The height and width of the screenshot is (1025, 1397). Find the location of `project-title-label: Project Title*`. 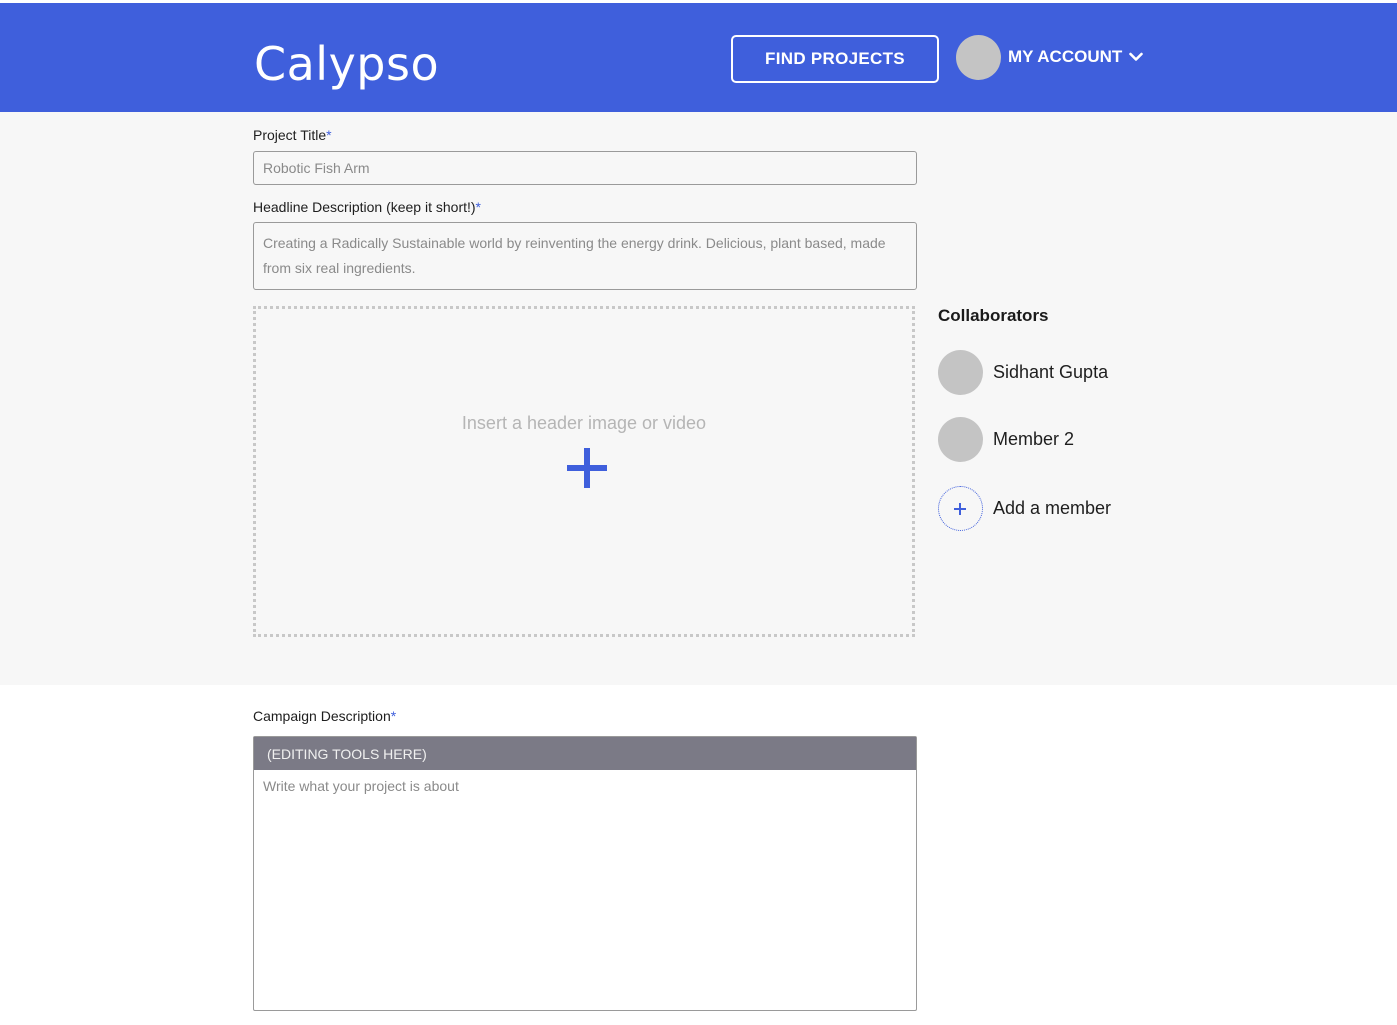

project-title-label: Project Title* is located at coordinates (292, 135).